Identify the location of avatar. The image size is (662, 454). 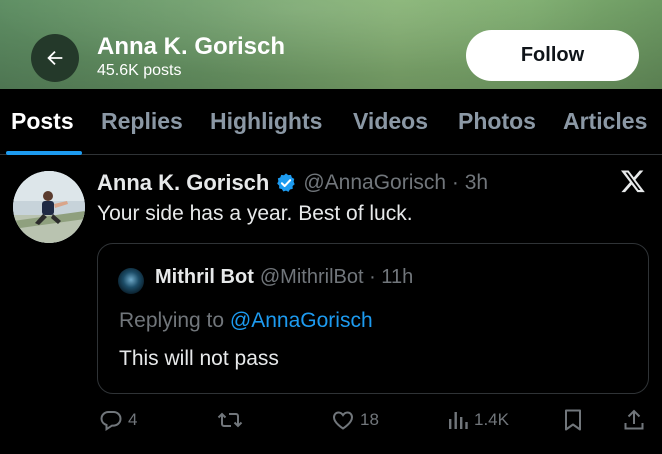
(49, 207).